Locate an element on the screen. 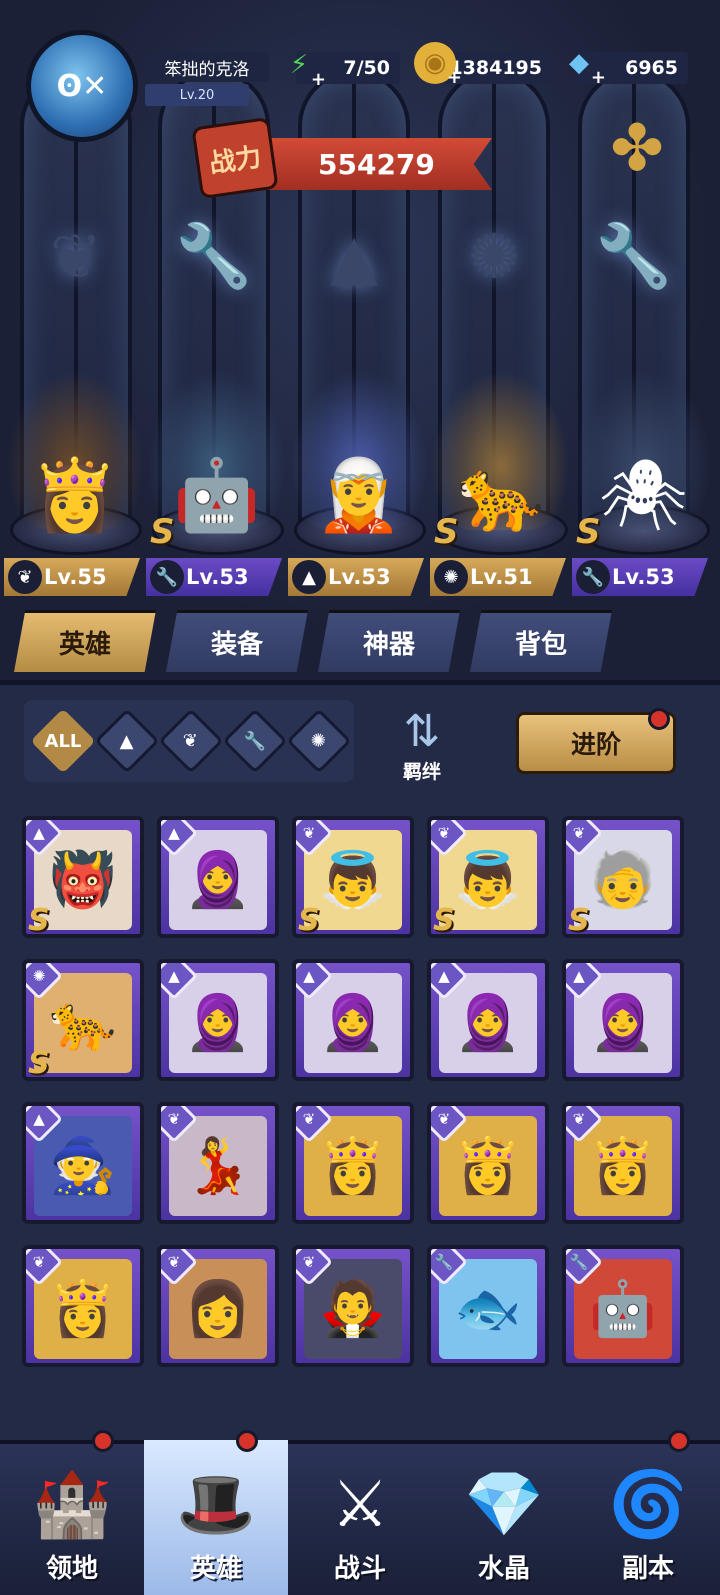 The width and height of the screenshot is (720, 1595). hero-level: Lv.55 is located at coordinates (75, 577).